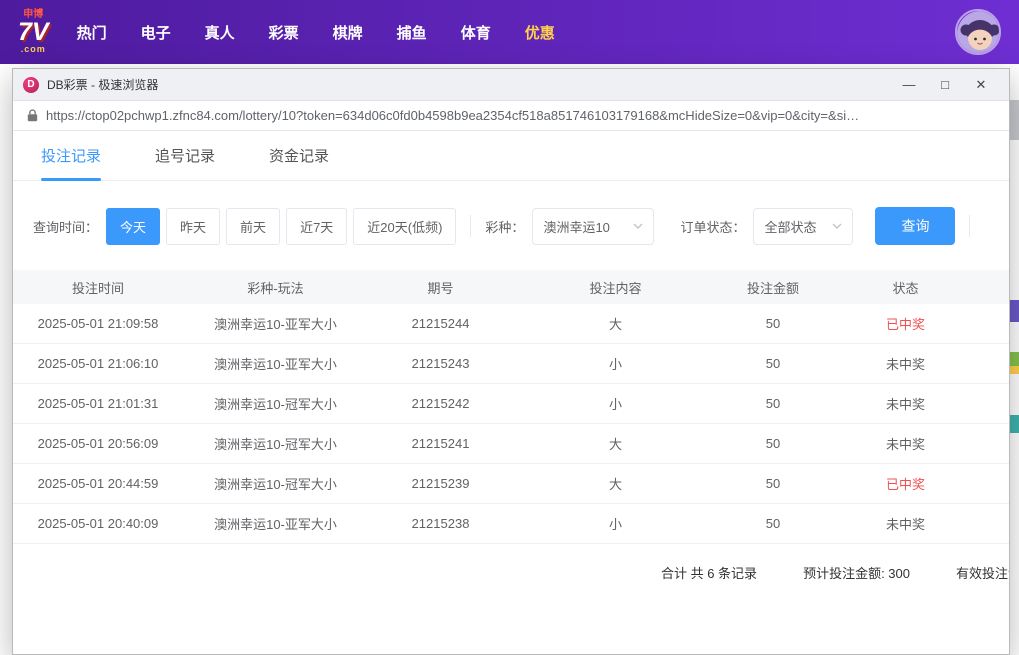  I want to click on status-badge: 已中奖, so click(905, 324).